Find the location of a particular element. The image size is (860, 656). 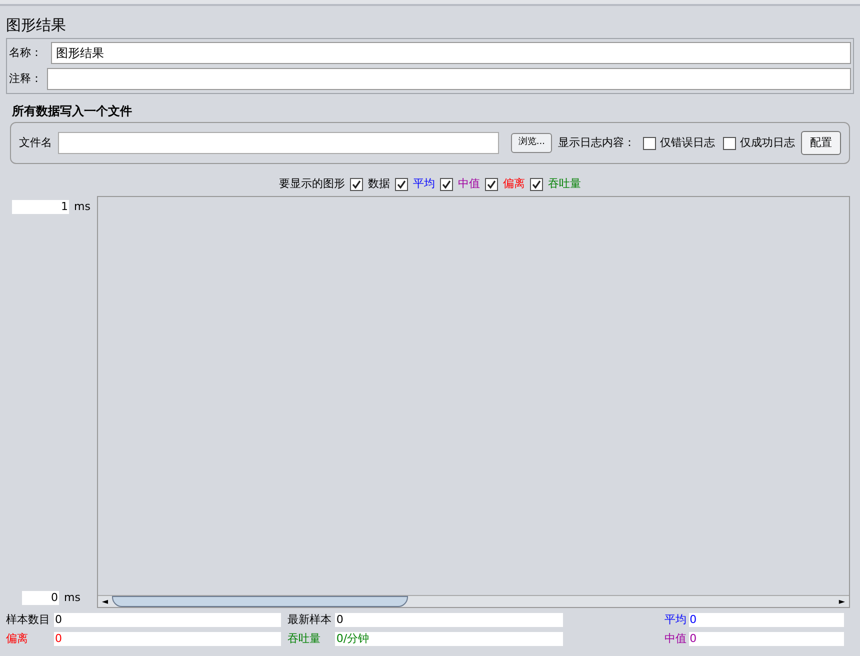

section-title: 所有数据写入一个文件 is located at coordinates (72, 111).